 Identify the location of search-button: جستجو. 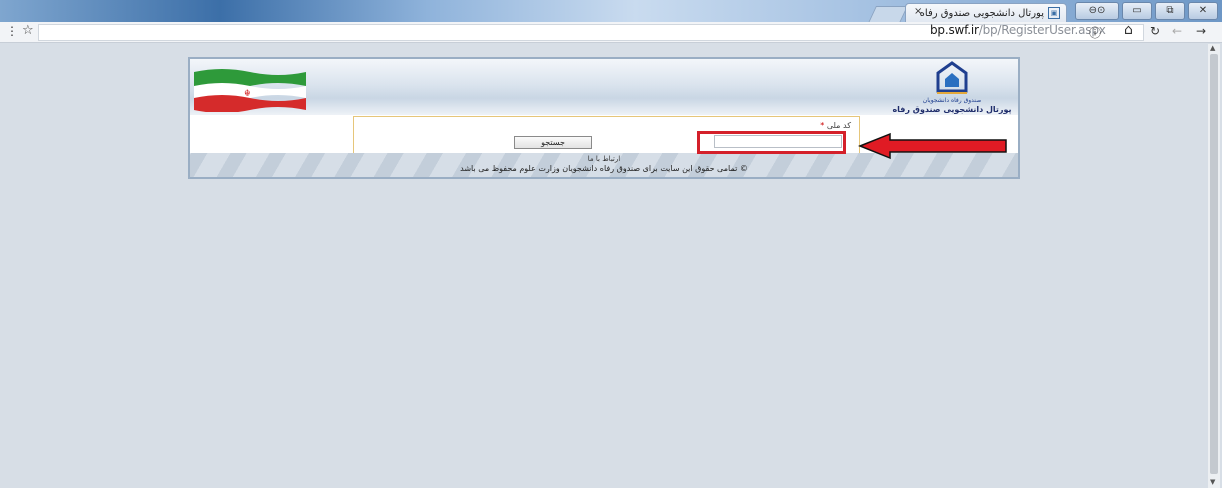
(553, 142).